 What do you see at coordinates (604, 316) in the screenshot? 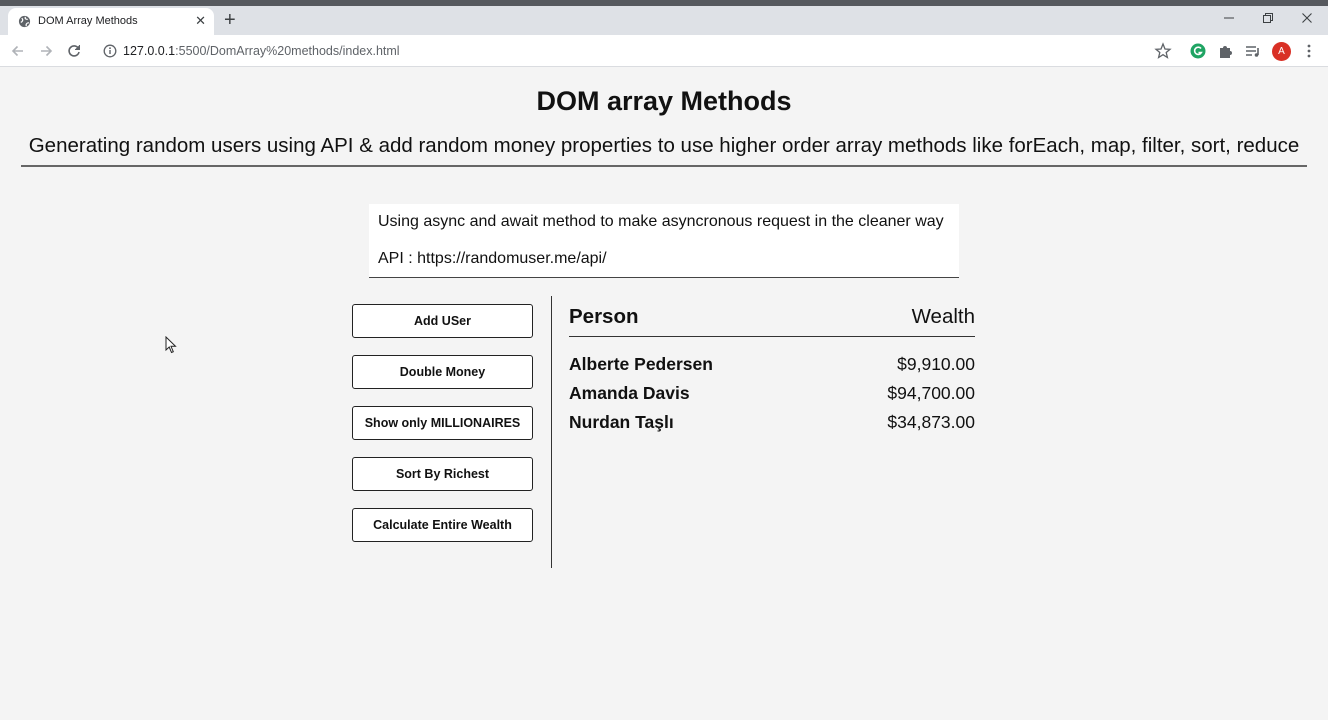
I see `header-person: Person` at bounding box center [604, 316].